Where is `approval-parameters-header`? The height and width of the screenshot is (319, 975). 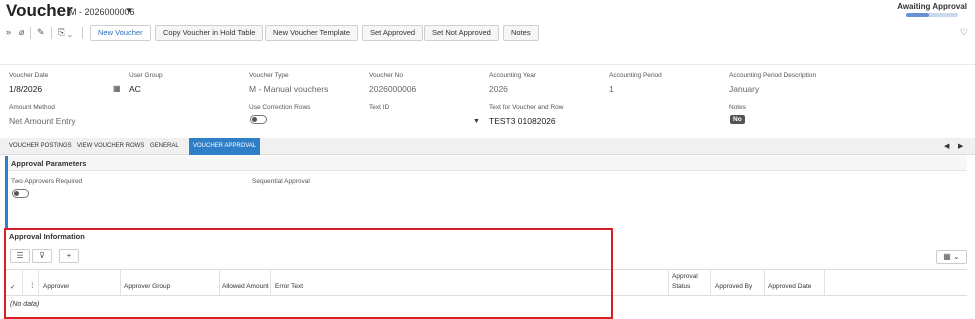 approval-parameters-header is located at coordinates (487, 163).